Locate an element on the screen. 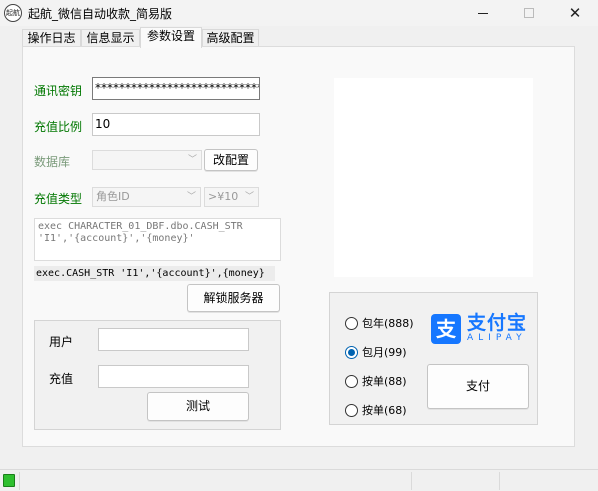 The height and width of the screenshot is (491, 598). alipay-icon: 支 is located at coordinates (446, 328).